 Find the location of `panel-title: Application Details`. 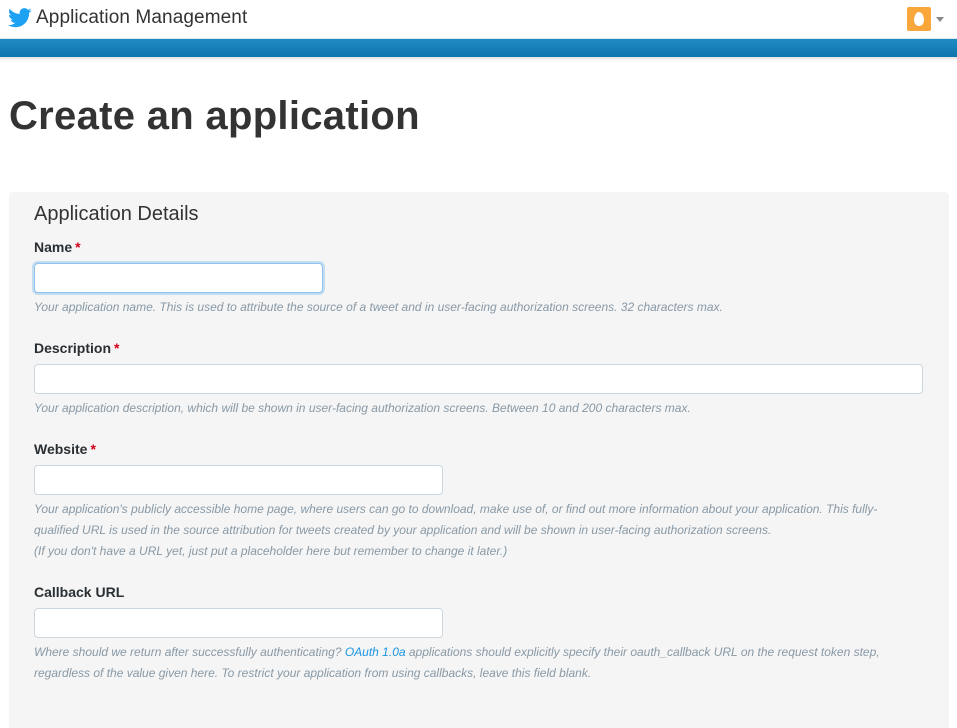

panel-title: Application Details is located at coordinates (116, 214).